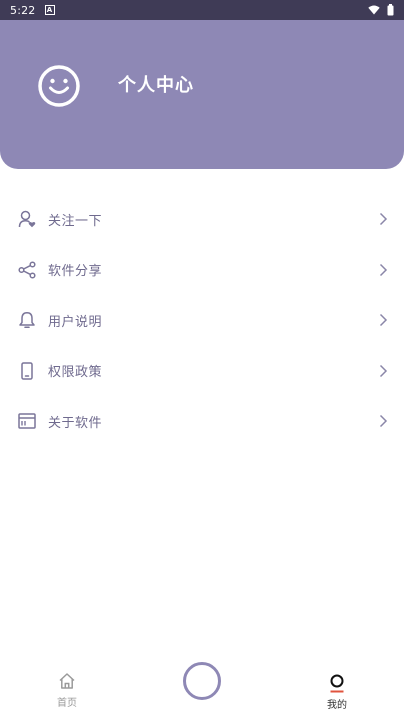  I want to click on menu-item-user-guide: 用户说明, so click(202, 320).